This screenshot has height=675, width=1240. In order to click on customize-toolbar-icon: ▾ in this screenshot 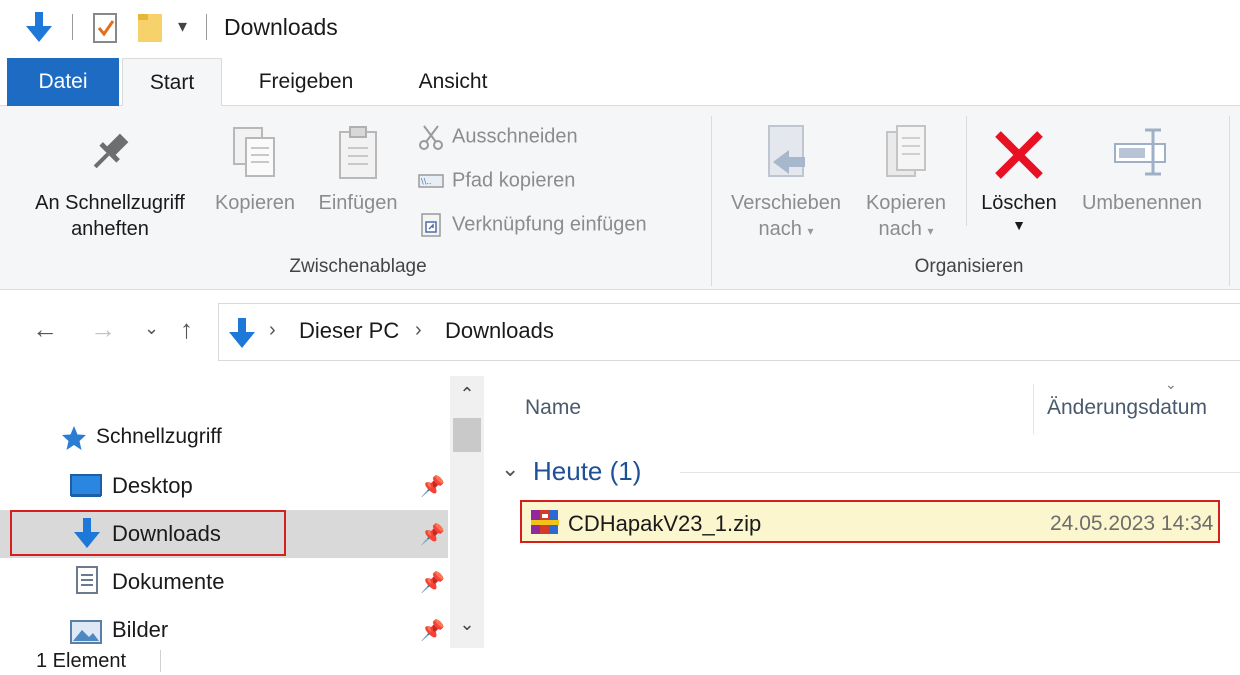, I will do `click(182, 26)`.